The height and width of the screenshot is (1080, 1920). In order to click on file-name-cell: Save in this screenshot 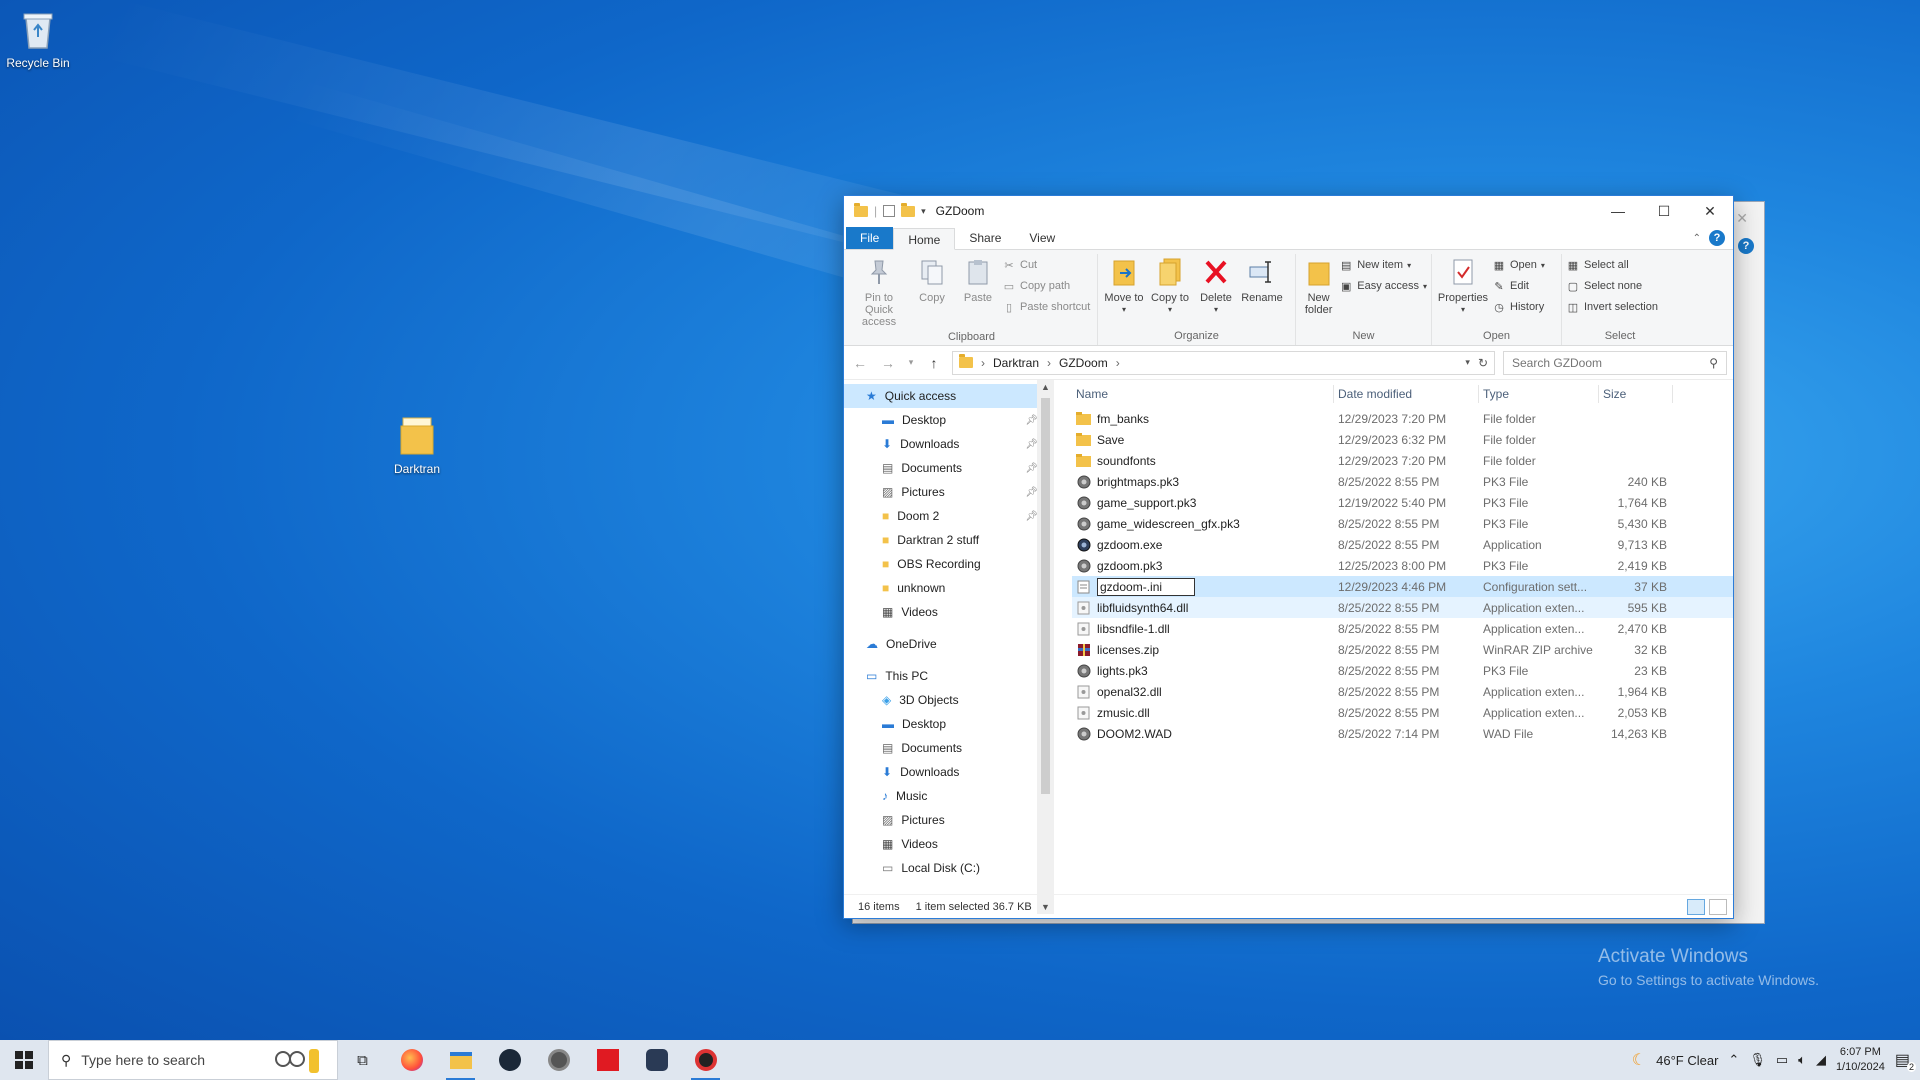, I will do `click(1203, 439)`.